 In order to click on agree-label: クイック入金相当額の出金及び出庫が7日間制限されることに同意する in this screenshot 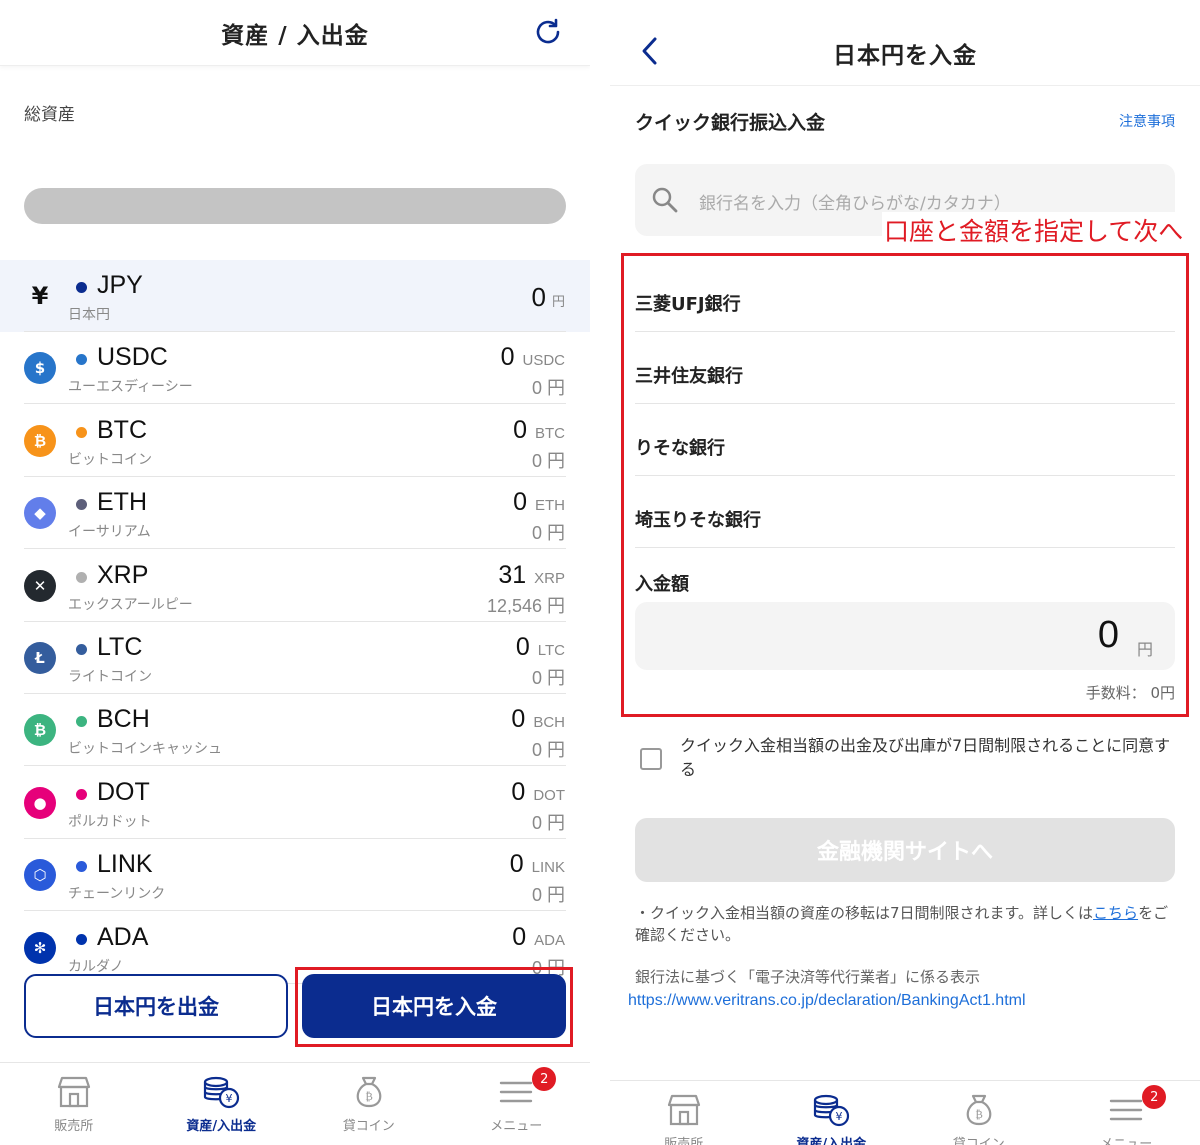, I will do `click(930, 758)`.